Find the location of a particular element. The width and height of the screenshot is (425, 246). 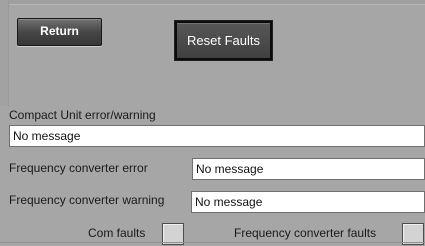

frequency-converter-error-label: Frequency converter error is located at coordinates (78, 168).